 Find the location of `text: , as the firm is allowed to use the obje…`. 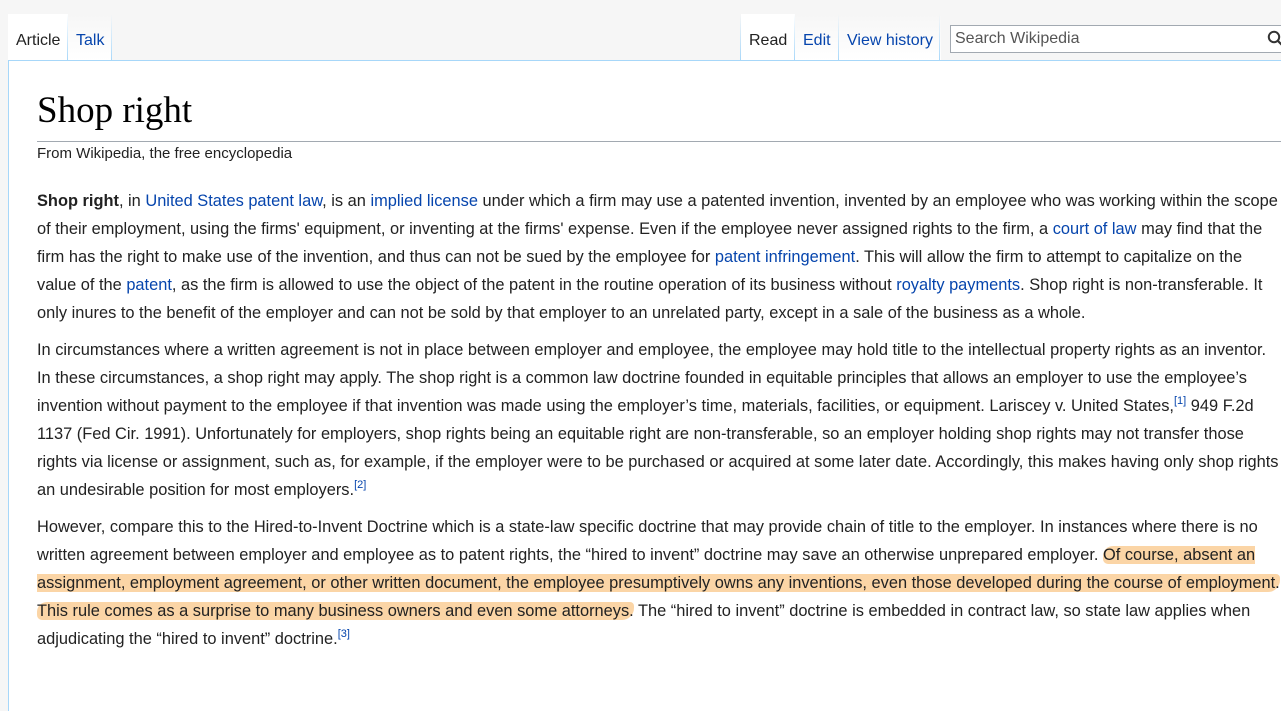

text: , as the firm is allowed to use the obje… is located at coordinates (534, 285).